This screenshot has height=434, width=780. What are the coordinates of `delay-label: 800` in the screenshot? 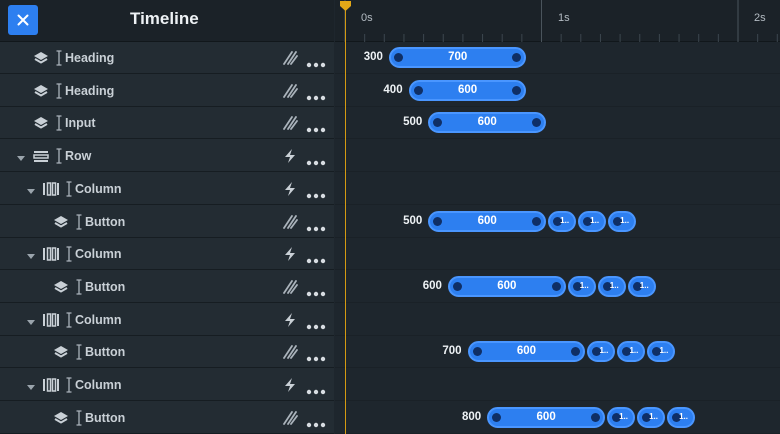 It's located at (461, 417).